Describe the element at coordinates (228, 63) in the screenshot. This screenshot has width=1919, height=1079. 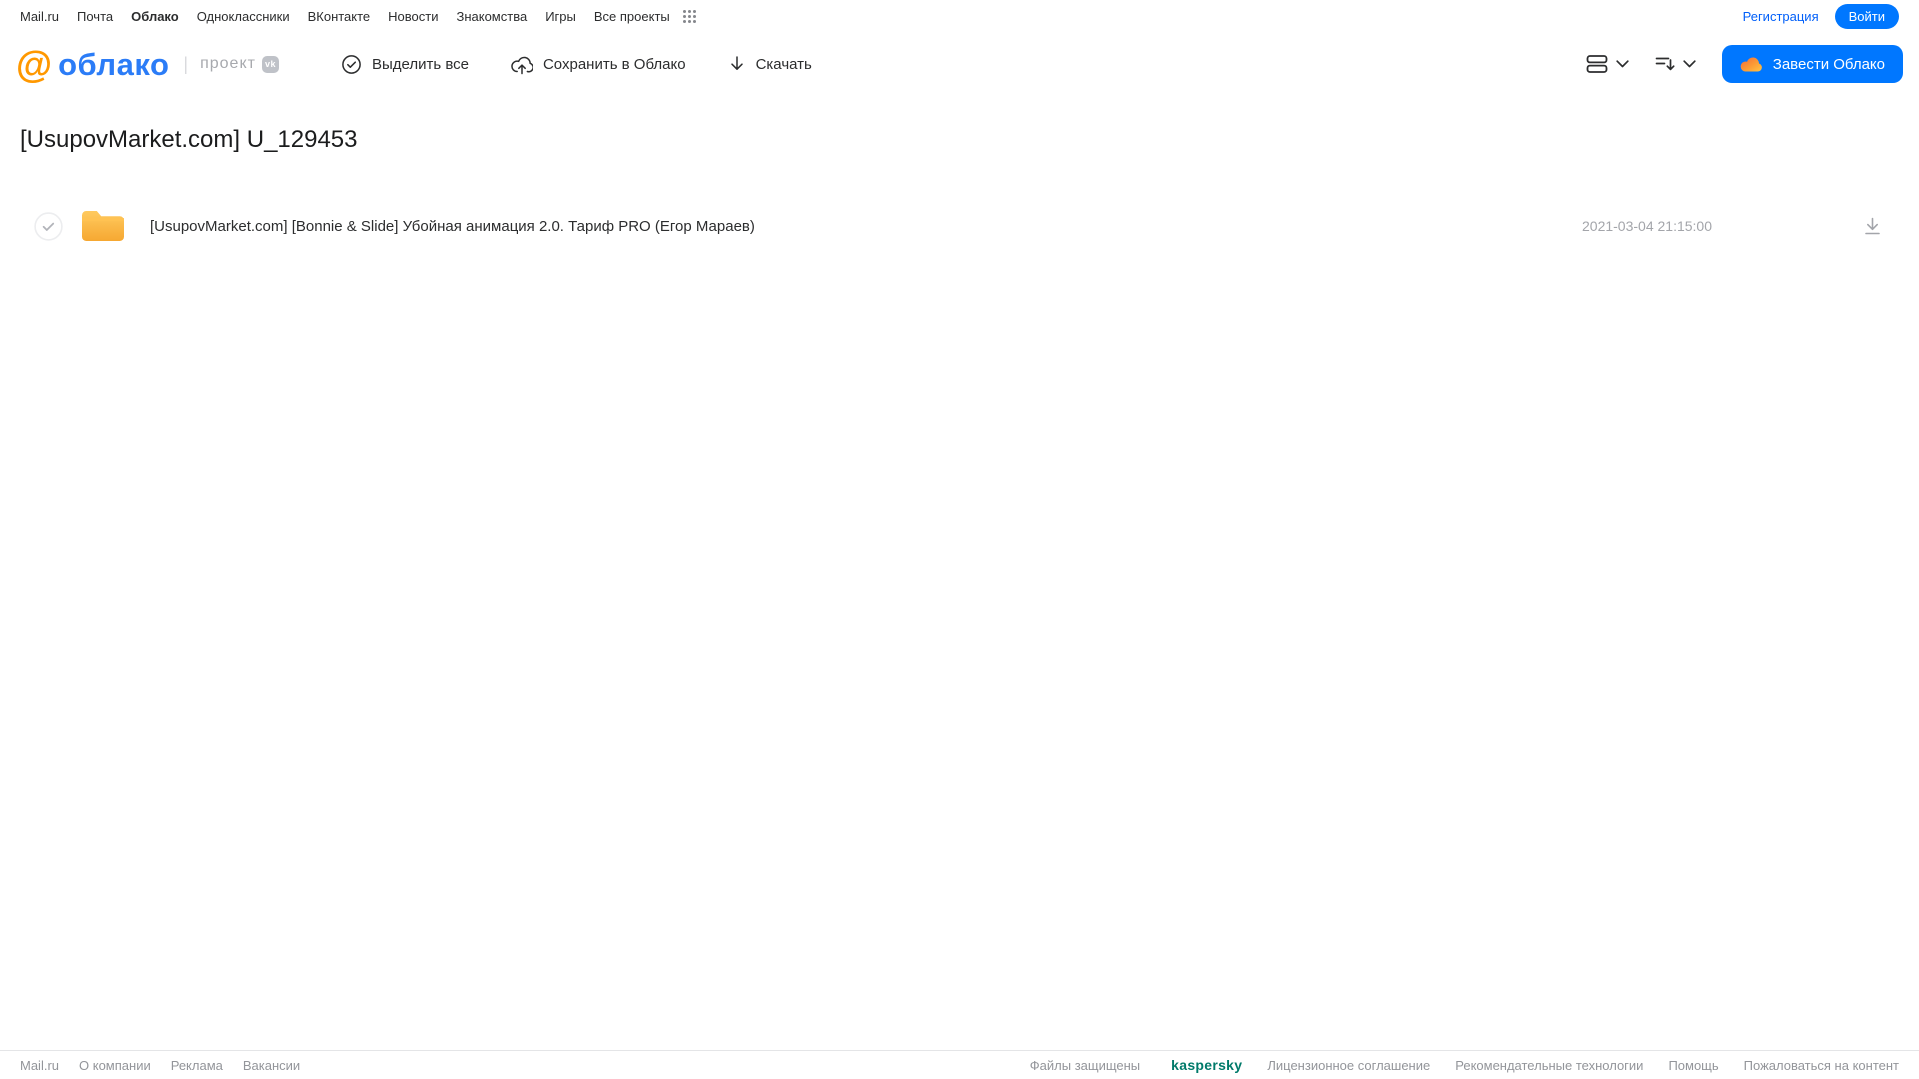
I see `project-label: проект` at that location.